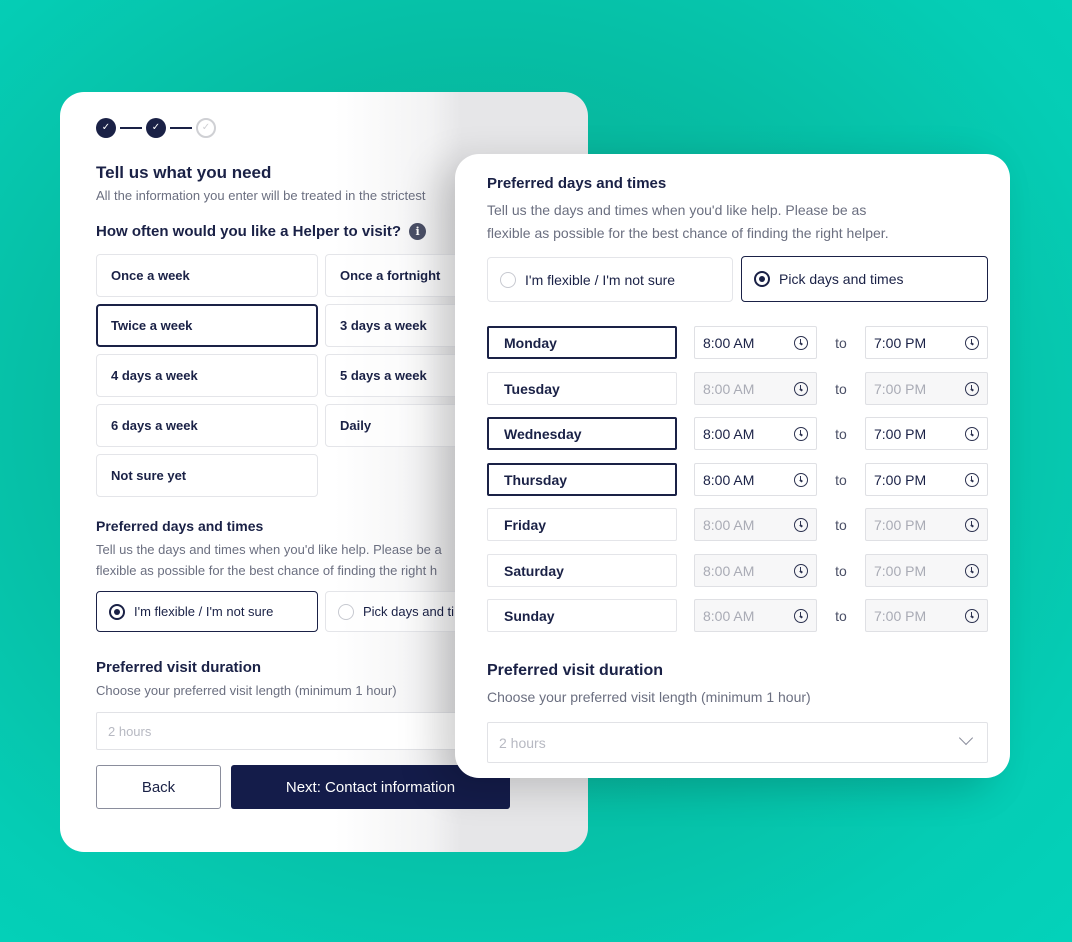 The height and width of the screenshot is (942, 1072). I want to click on duration-select: 2 hours, so click(737, 742).